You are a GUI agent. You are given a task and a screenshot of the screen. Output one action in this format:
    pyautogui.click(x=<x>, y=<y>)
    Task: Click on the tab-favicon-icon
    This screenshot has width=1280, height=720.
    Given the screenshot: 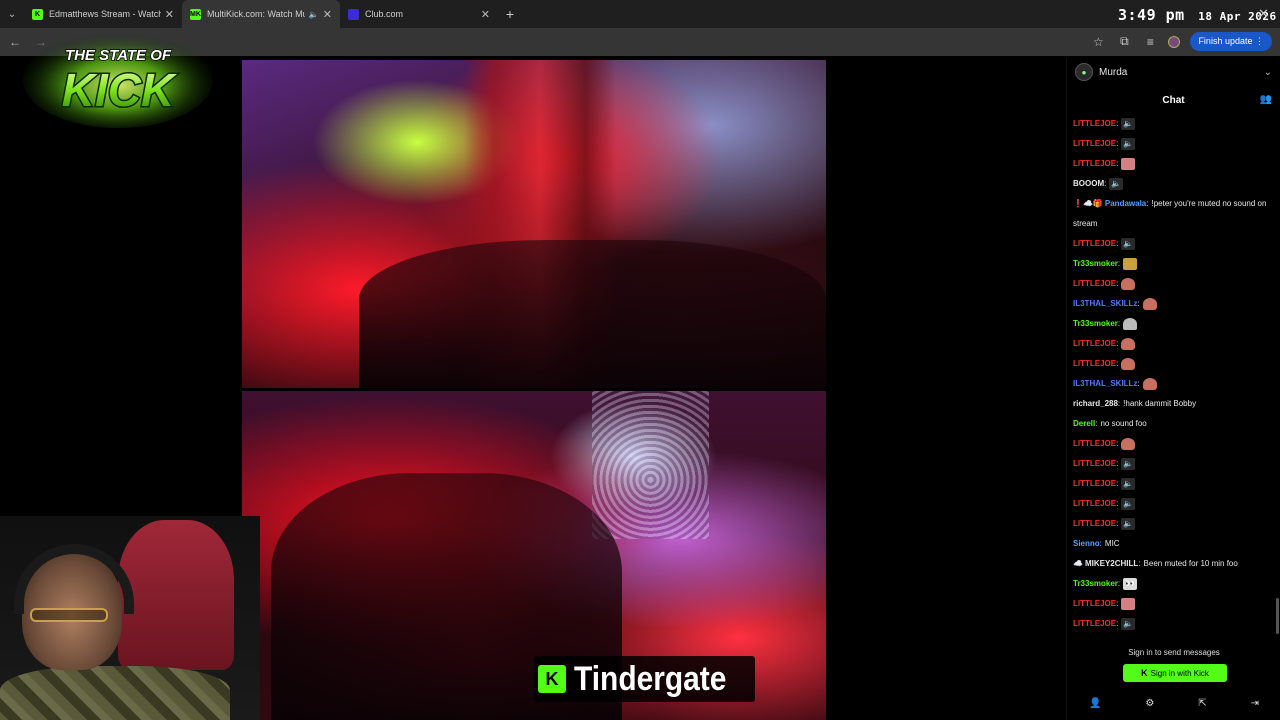 What is the action you would take?
    pyautogui.click(x=353, y=14)
    